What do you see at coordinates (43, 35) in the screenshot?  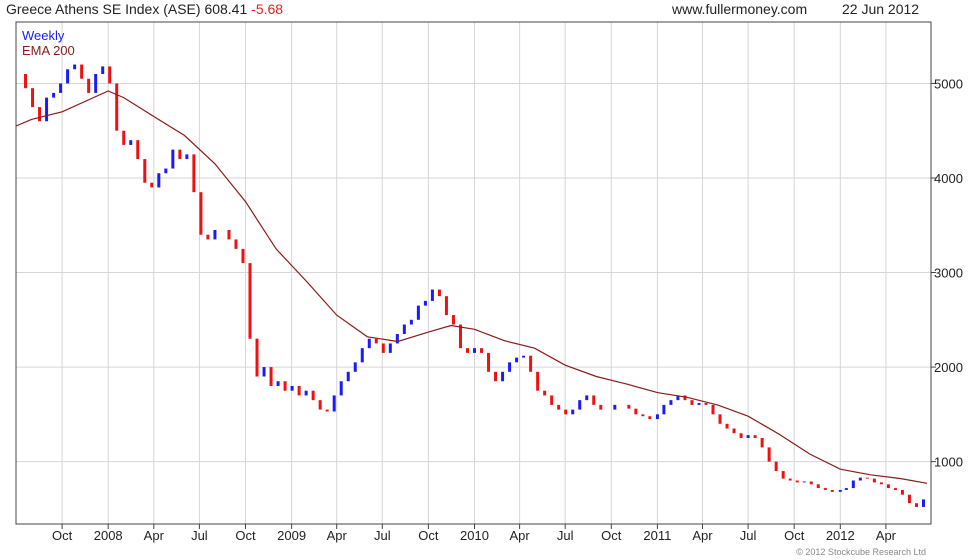 I see `legend-weekly: Weekly` at bounding box center [43, 35].